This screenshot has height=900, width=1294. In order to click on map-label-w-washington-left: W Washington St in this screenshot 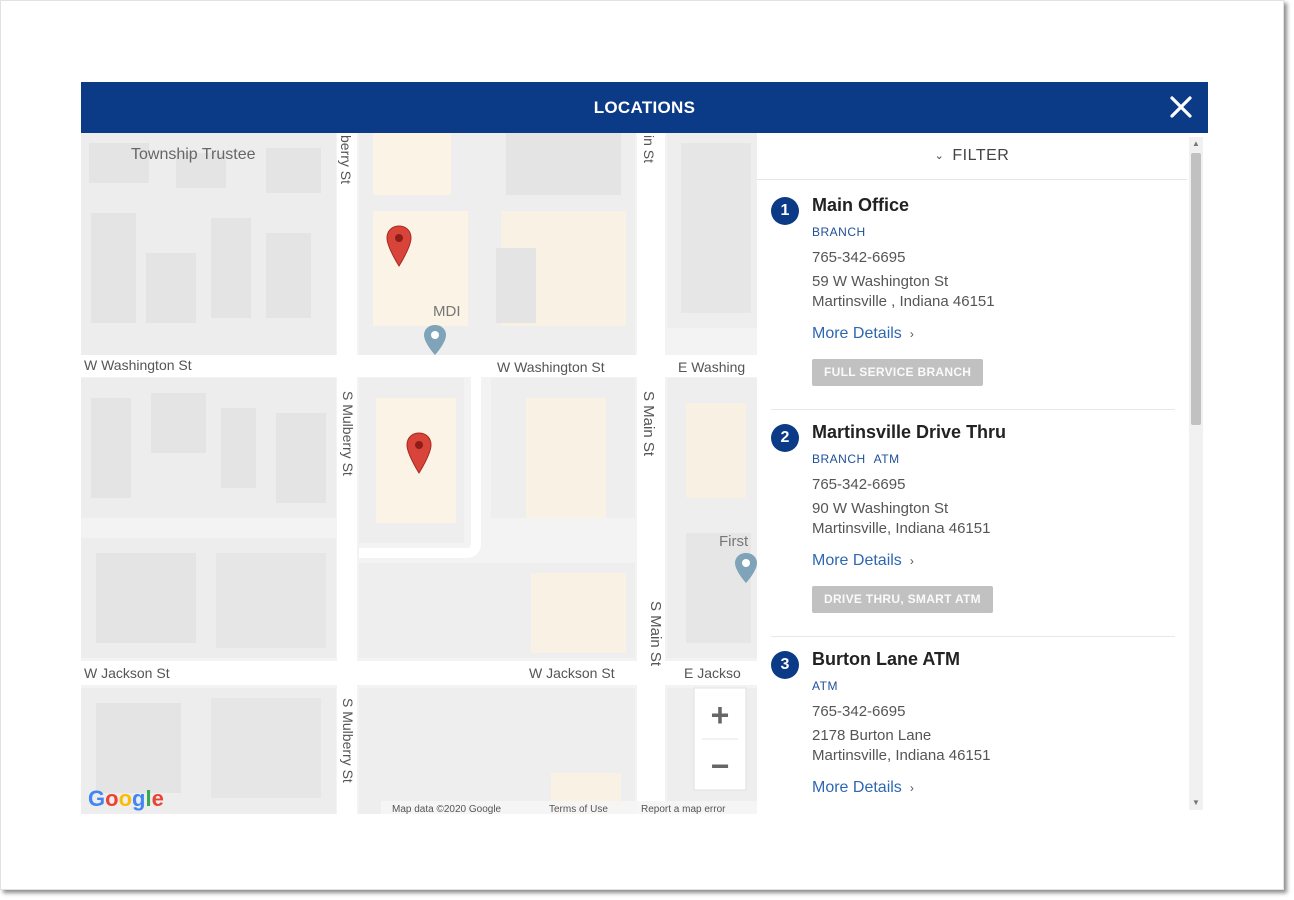, I will do `click(138, 365)`.